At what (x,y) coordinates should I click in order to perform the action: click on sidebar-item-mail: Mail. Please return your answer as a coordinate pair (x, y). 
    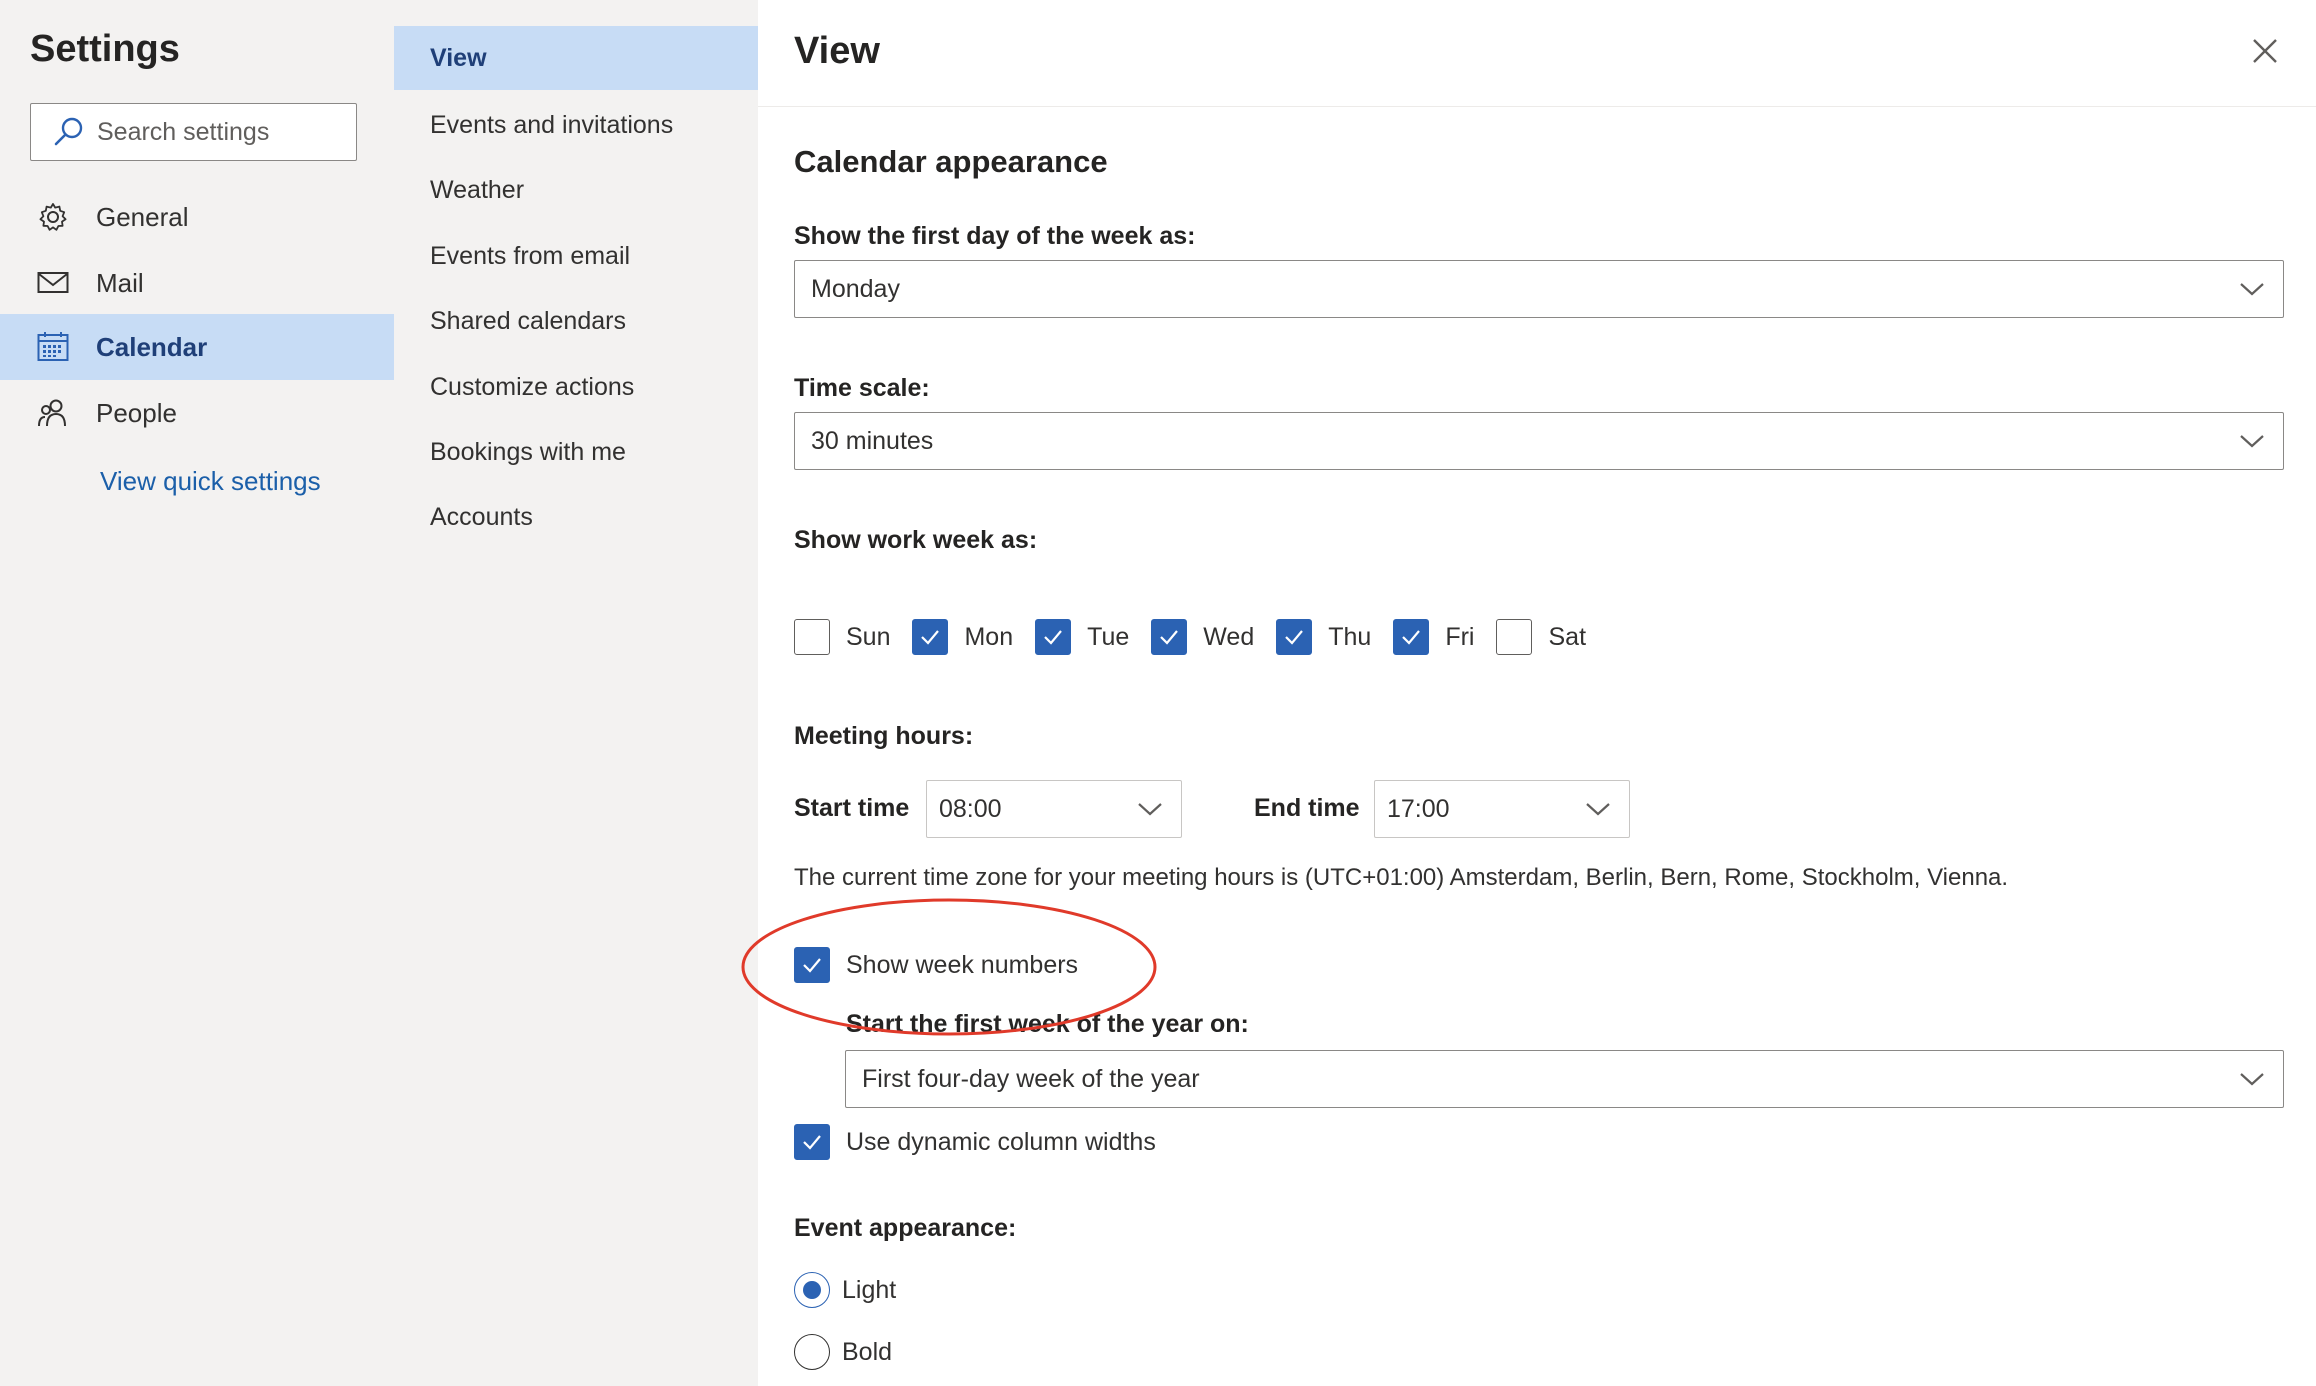
    Looking at the image, I should click on (197, 283).